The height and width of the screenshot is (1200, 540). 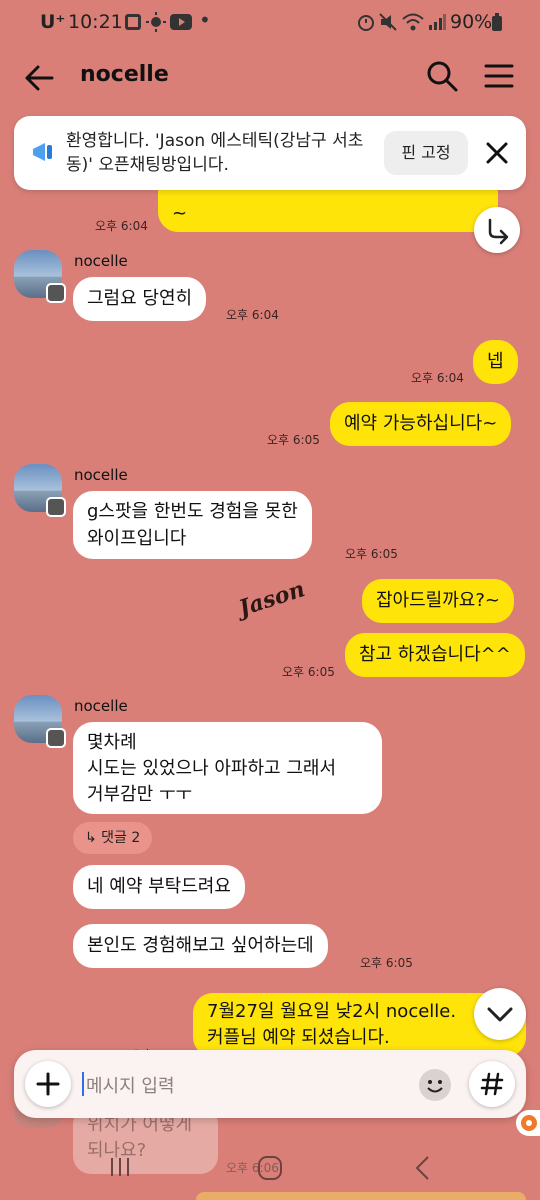 I want to click on search-icon, so click(x=442, y=76).